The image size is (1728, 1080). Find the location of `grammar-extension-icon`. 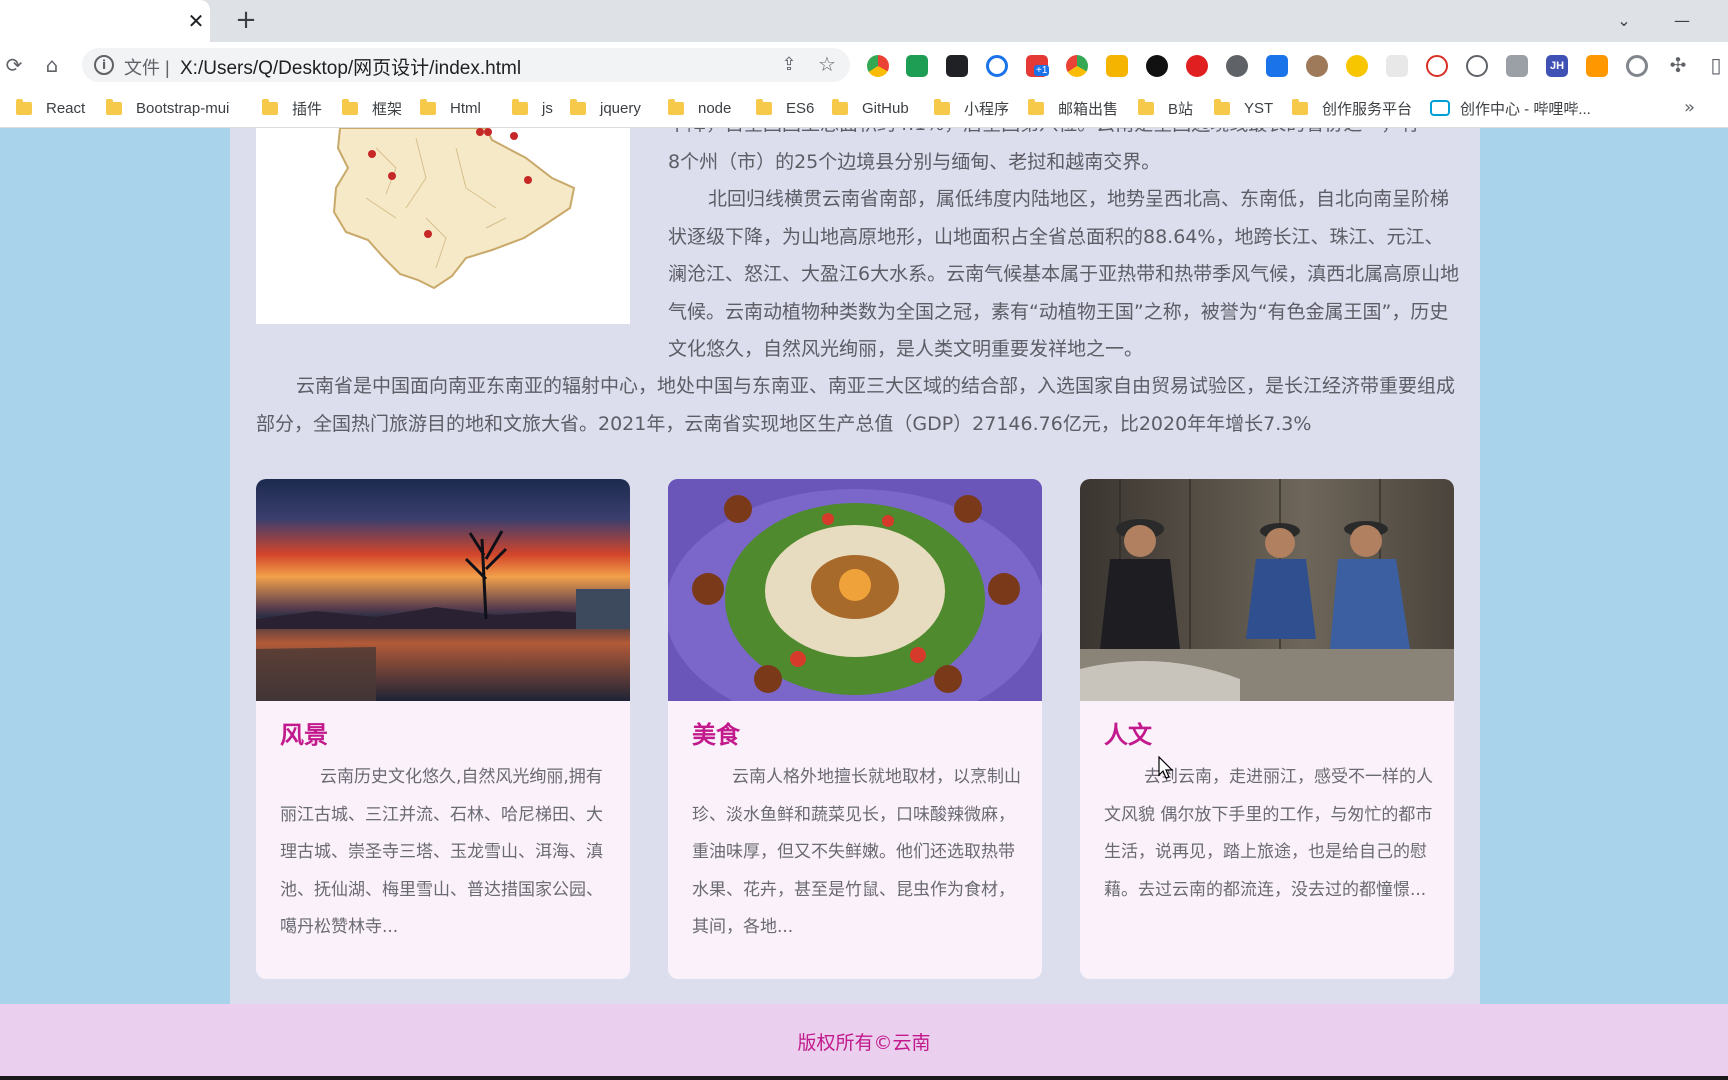

grammar-extension-icon is located at coordinates (1237, 66).